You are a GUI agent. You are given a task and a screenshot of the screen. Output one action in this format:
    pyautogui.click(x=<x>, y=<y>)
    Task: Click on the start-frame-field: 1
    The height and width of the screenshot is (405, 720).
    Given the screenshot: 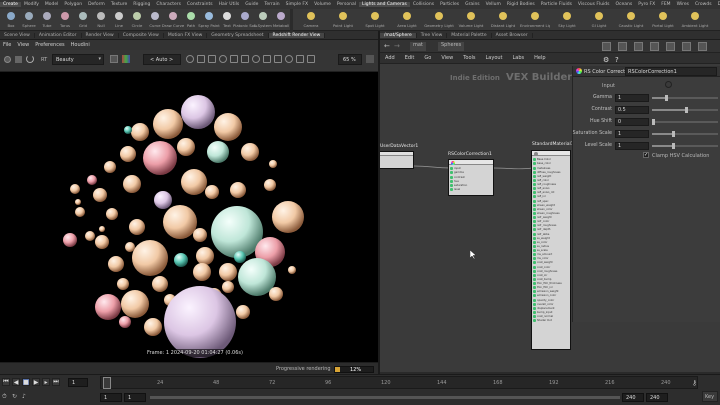 What is the action you would take?
    pyautogui.click(x=111, y=397)
    